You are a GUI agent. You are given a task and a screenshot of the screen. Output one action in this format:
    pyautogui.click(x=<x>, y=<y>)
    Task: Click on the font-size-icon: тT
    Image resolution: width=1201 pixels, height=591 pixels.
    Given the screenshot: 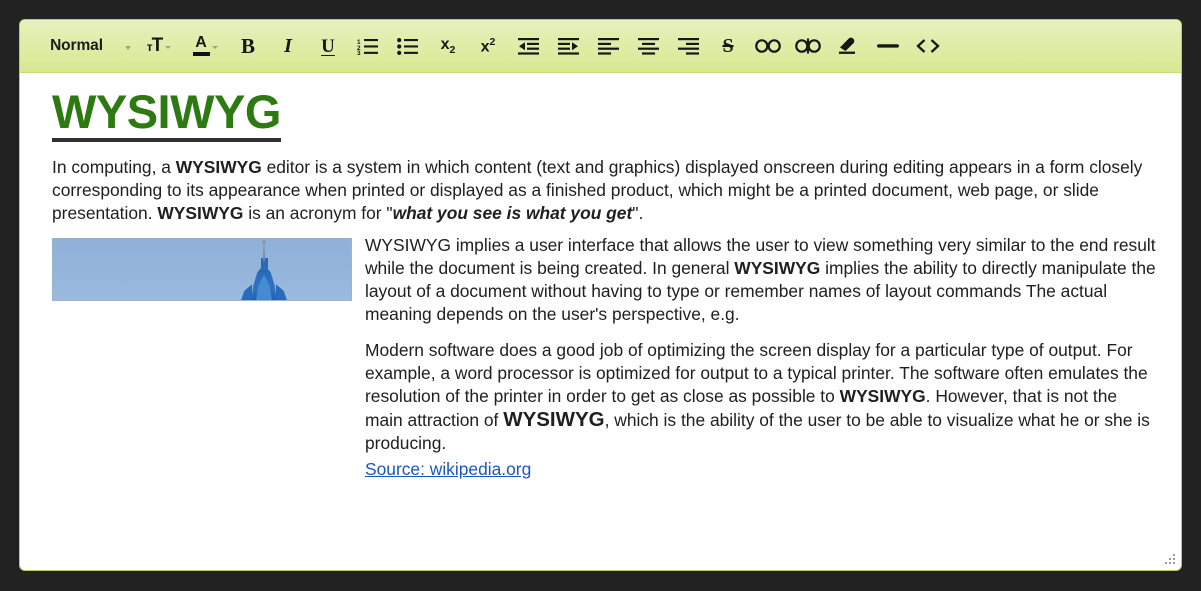 What is the action you would take?
    pyautogui.click(x=155, y=45)
    